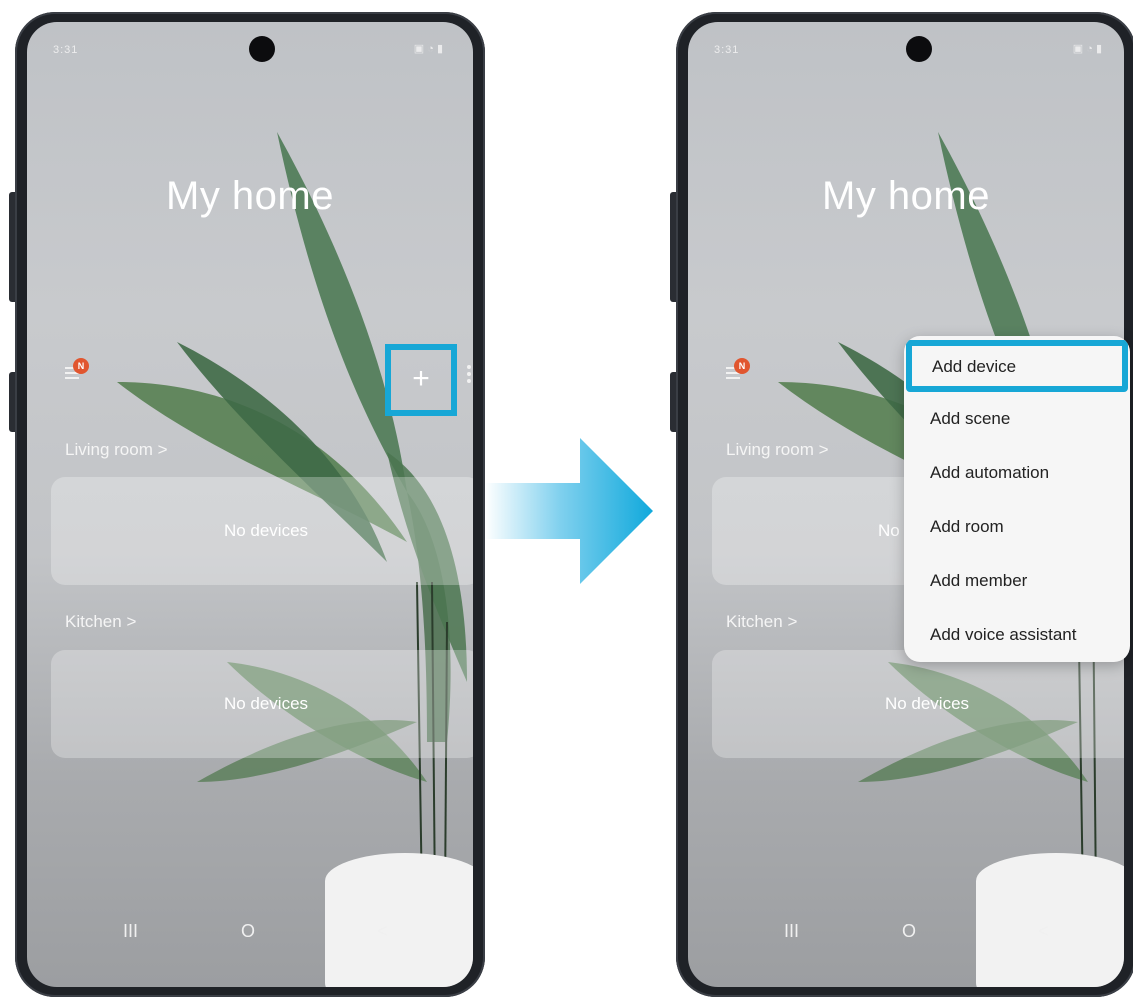 This screenshot has width=1133, height=1005. I want to click on add-icon: +, so click(421, 378).